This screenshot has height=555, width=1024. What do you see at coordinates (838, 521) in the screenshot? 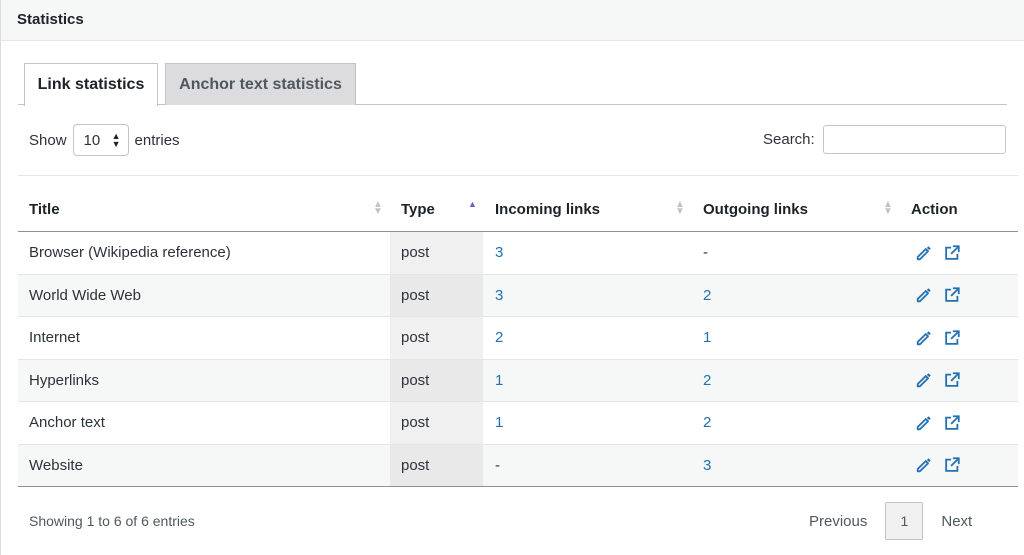
I see `previous-page-button: Previous` at bounding box center [838, 521].